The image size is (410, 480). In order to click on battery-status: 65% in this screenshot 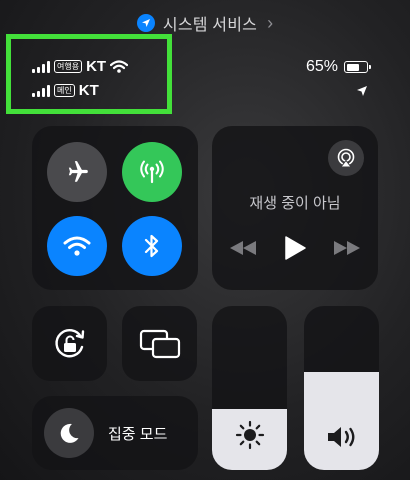, I will do `click(338, 67)`.